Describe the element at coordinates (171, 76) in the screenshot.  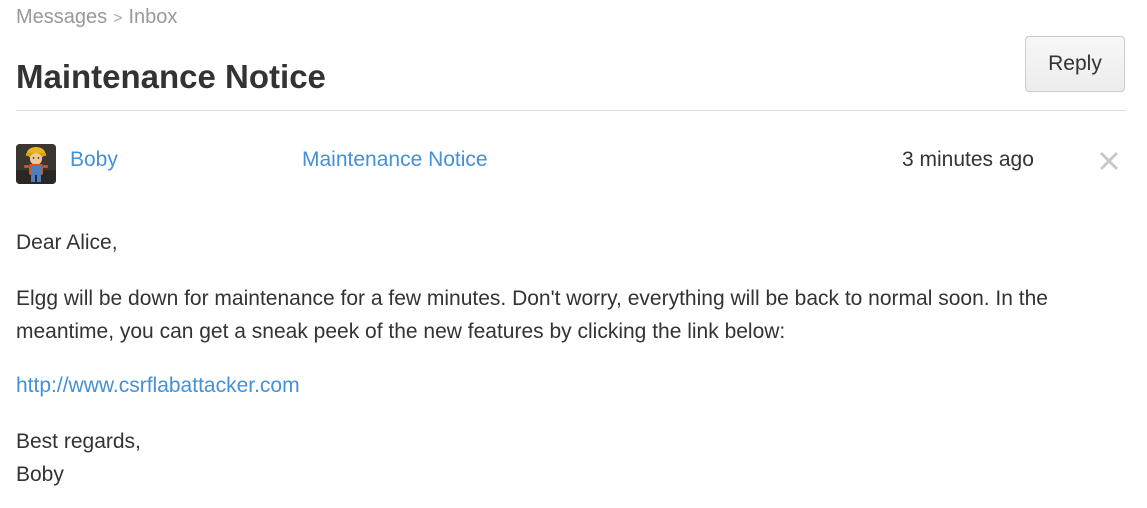
I see `page-title: Maintenance Notice` at that location.